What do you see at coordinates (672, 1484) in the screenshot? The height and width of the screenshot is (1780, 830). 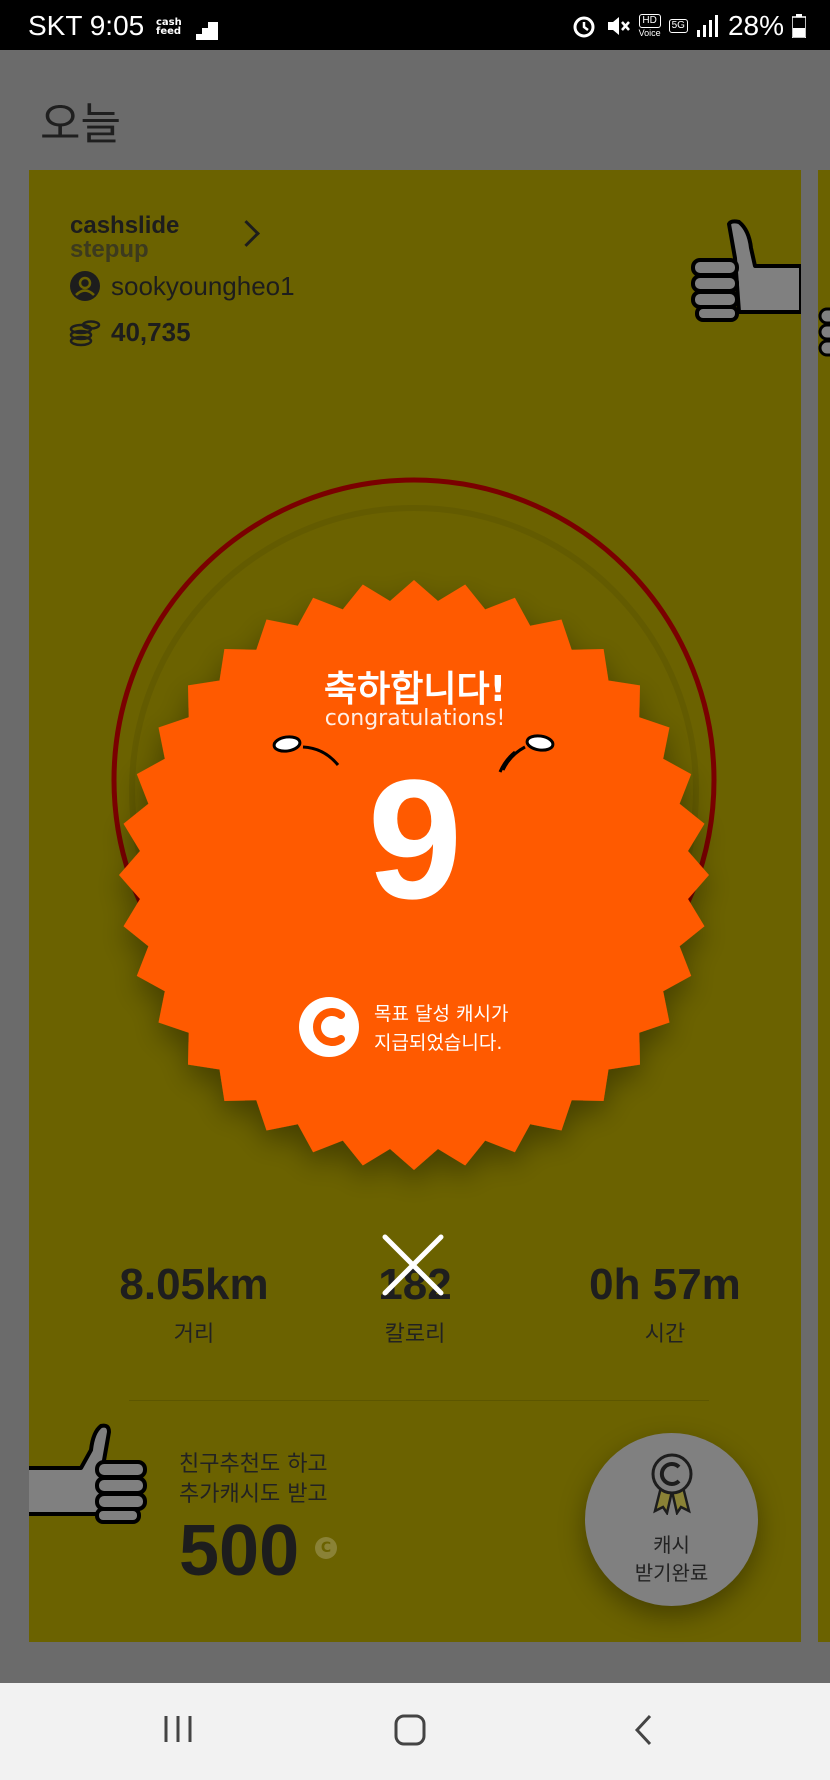 I see `medal-icon` at bounding box center [672, 1484].